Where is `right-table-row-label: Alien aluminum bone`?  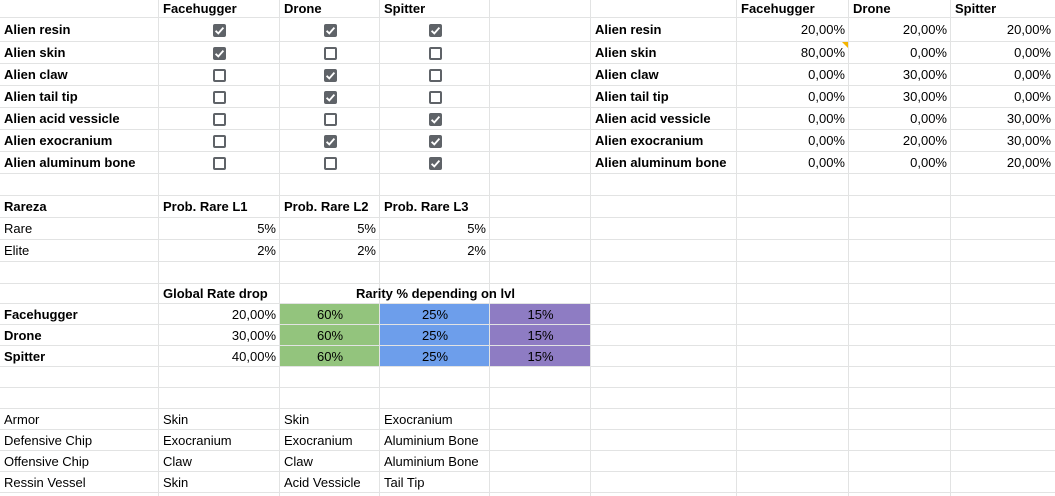
right-table-row-label: Alien aluminum bone is located at coordinates (664, 163).